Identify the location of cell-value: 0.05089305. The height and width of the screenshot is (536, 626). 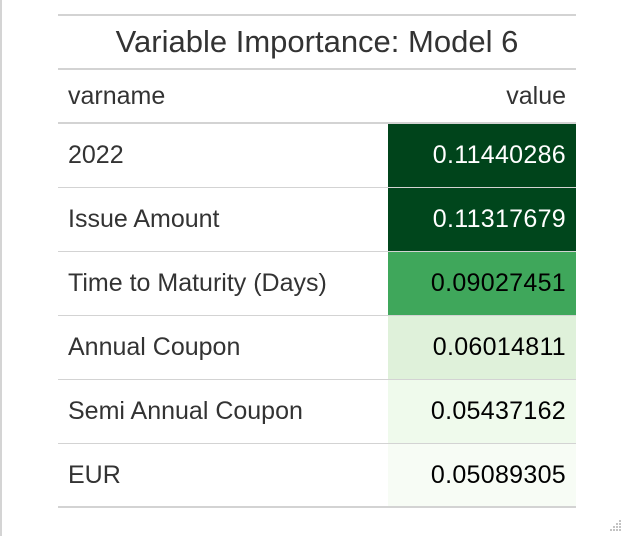
(482, 475).